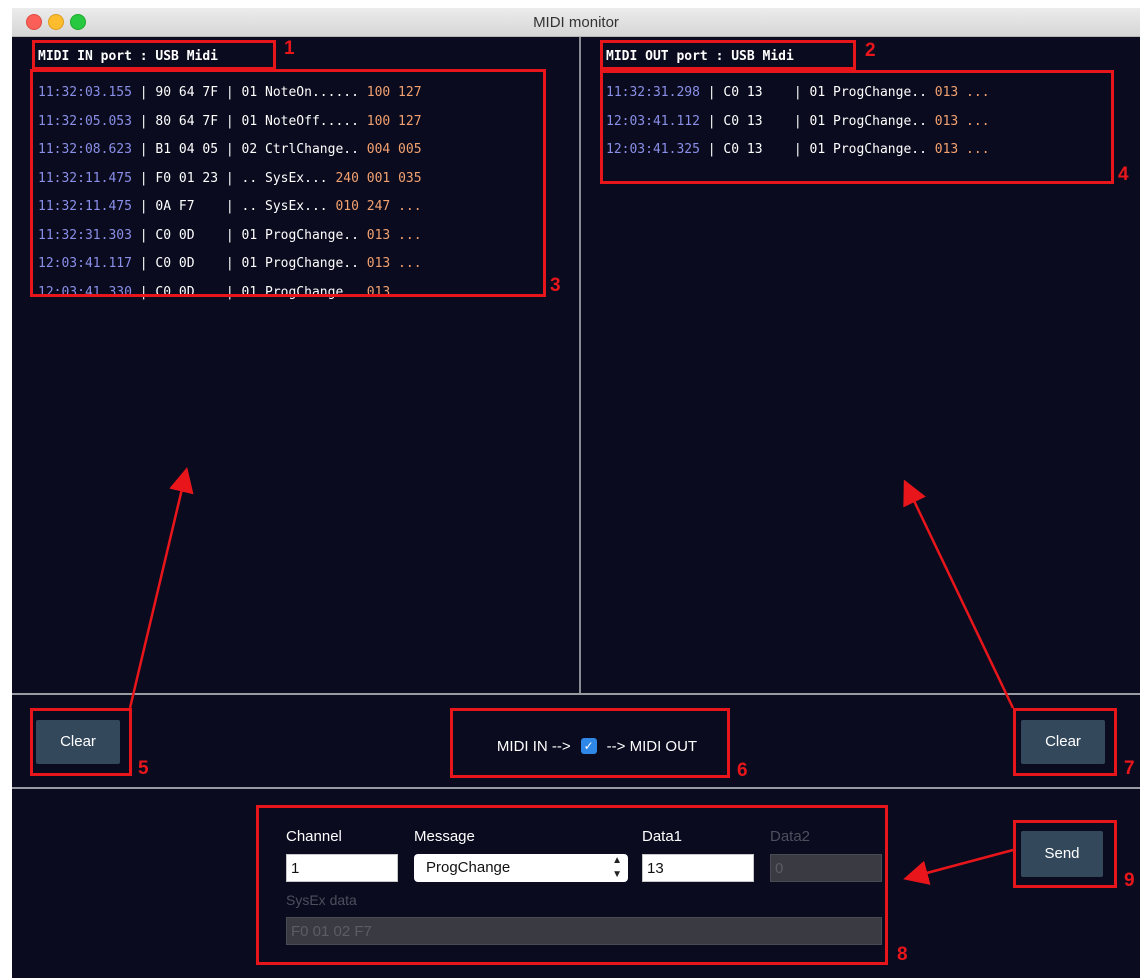  I want to click on annotation-number-2: 2, so click(870, 50).